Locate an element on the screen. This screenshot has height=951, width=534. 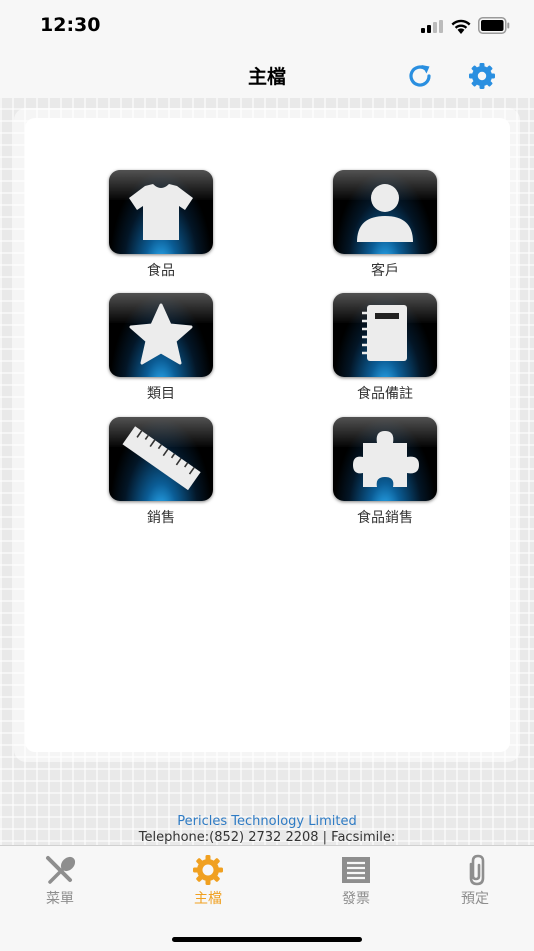
gear-sun-icon is located at coordinates (208, 870).